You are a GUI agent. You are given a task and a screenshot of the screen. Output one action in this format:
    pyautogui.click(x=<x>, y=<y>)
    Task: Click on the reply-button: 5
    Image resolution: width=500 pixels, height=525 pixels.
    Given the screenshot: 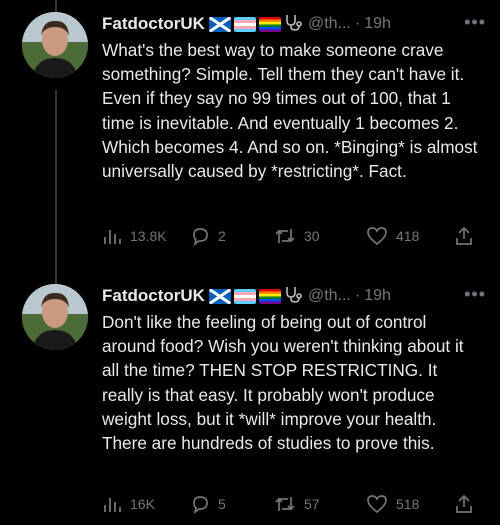 What is the action you would take?
    pyautogui.click(x=208, y=504)
    